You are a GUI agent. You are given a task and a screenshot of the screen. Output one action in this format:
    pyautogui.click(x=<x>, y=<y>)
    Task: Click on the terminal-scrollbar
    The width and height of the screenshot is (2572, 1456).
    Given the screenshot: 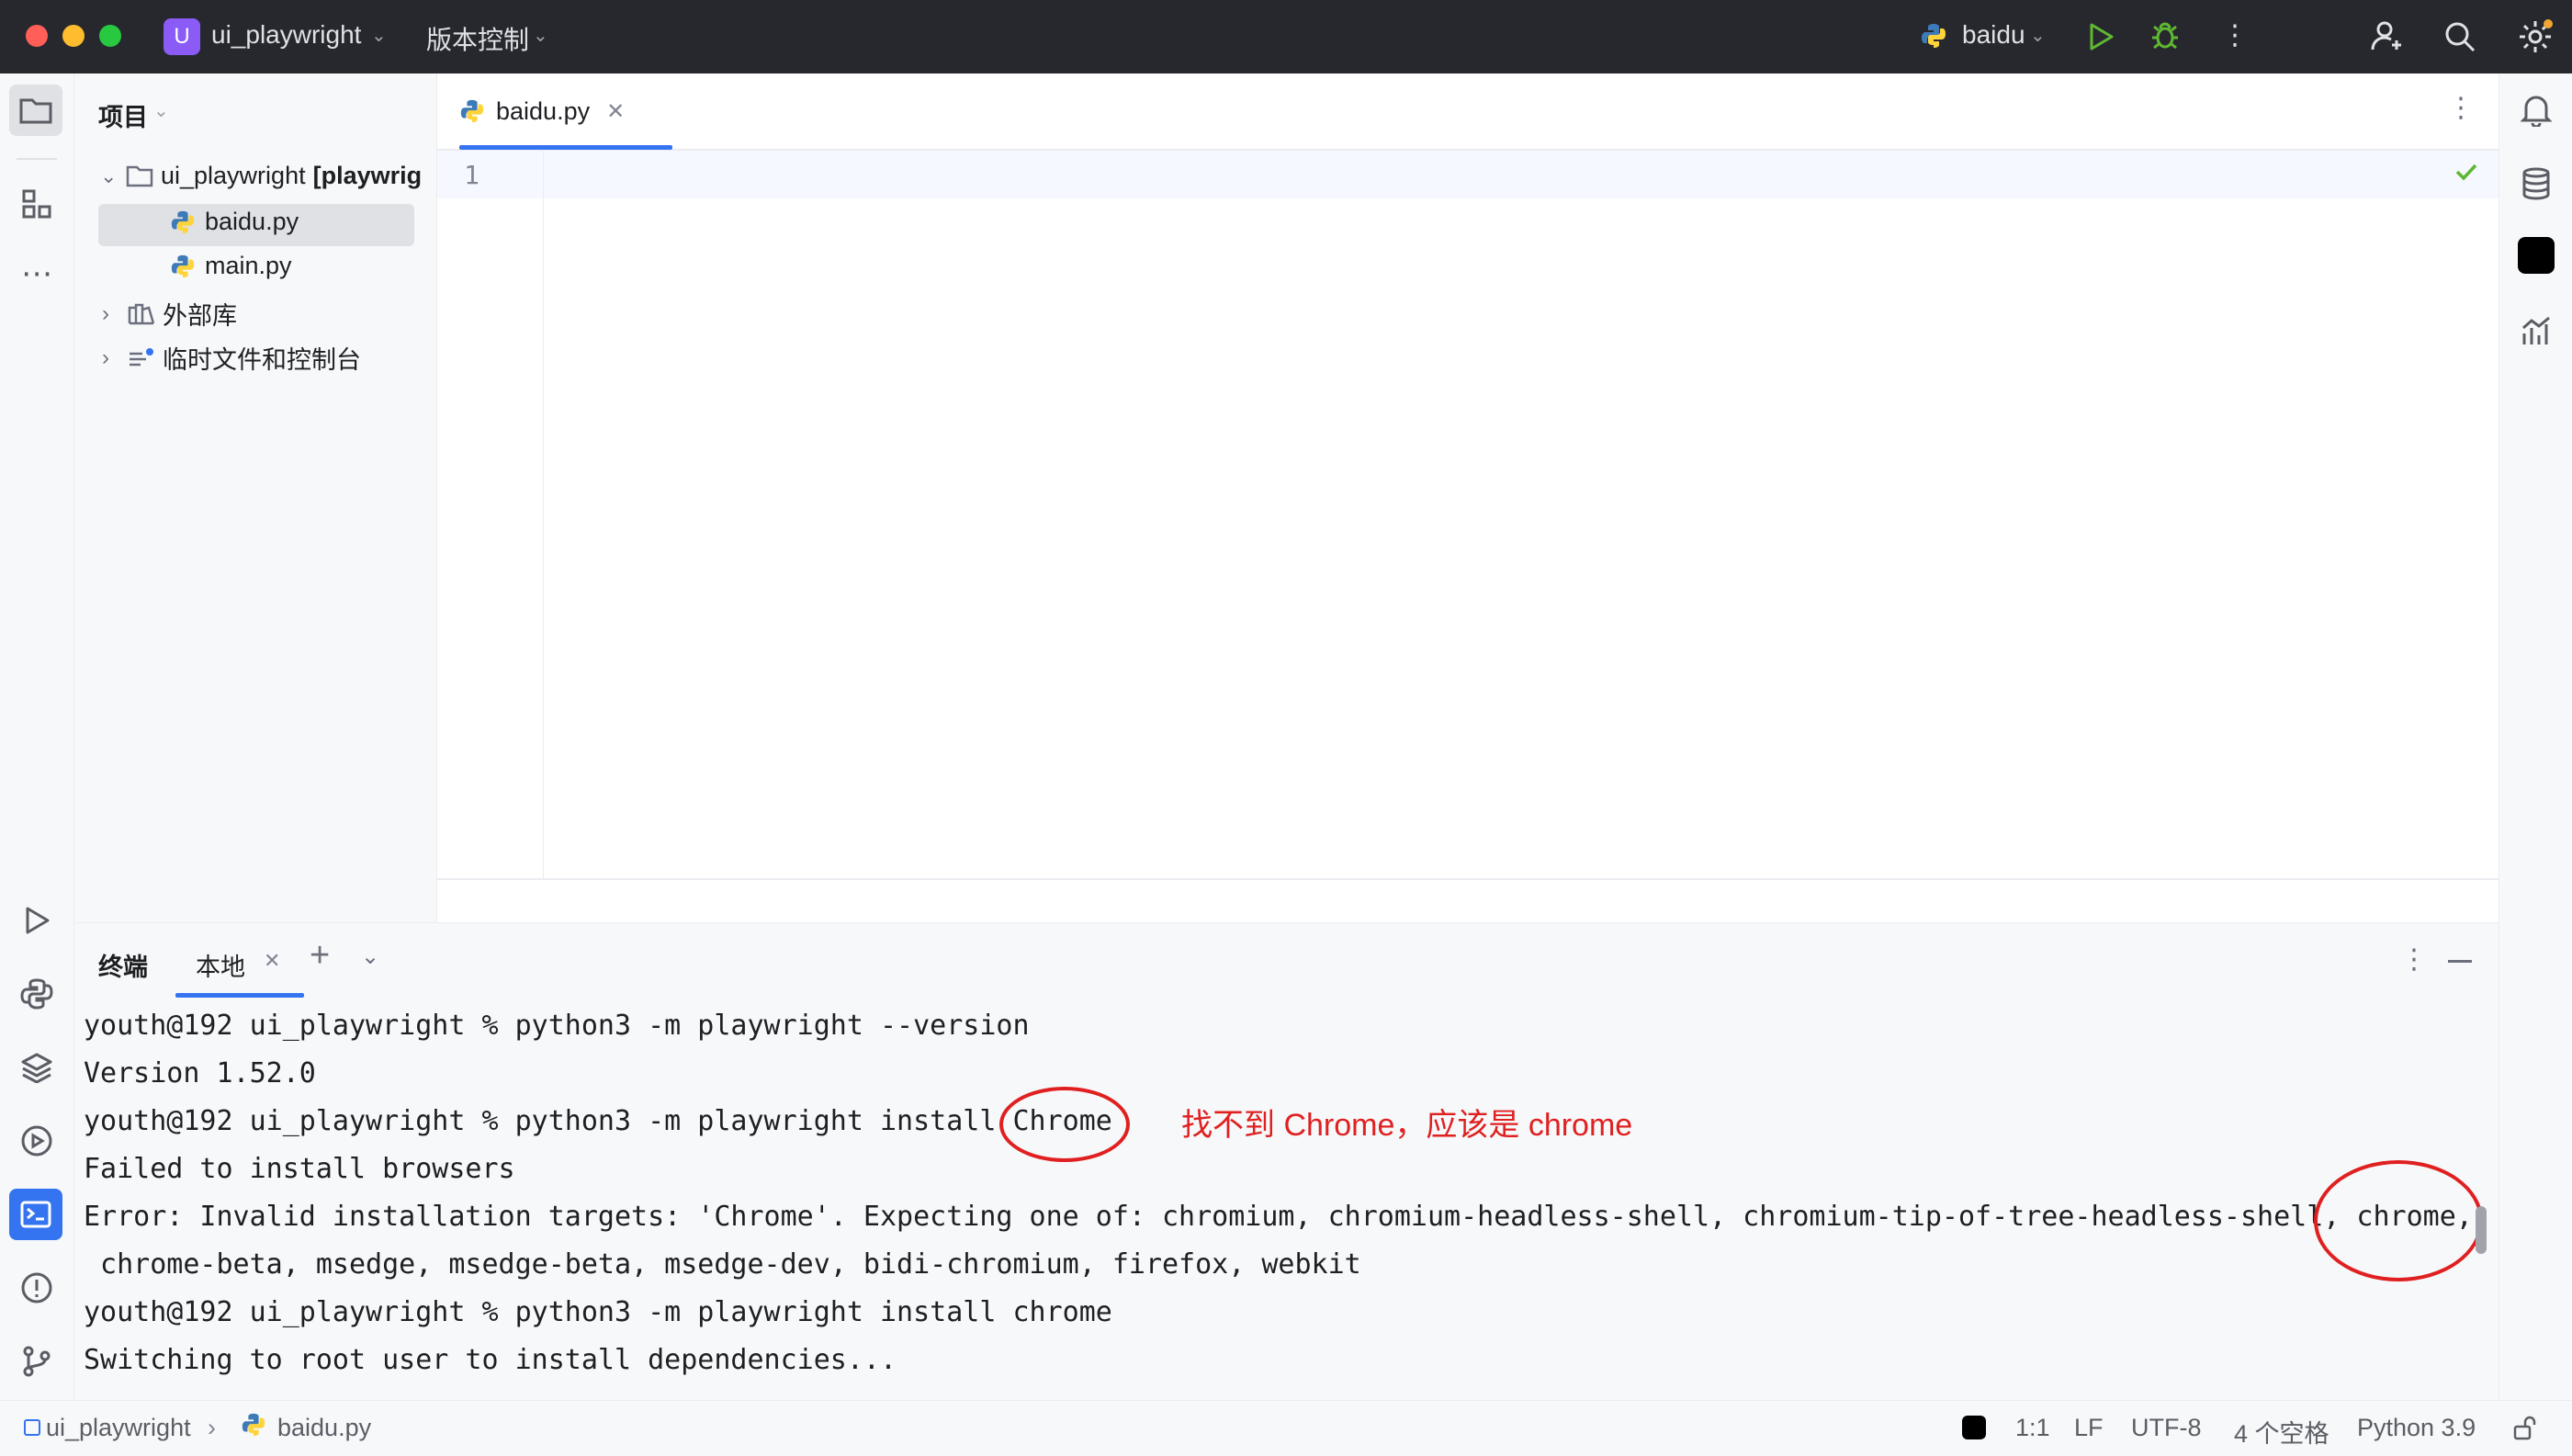 What is the action you would take?
    pyautogui.click(x=2481, y=1230)
    